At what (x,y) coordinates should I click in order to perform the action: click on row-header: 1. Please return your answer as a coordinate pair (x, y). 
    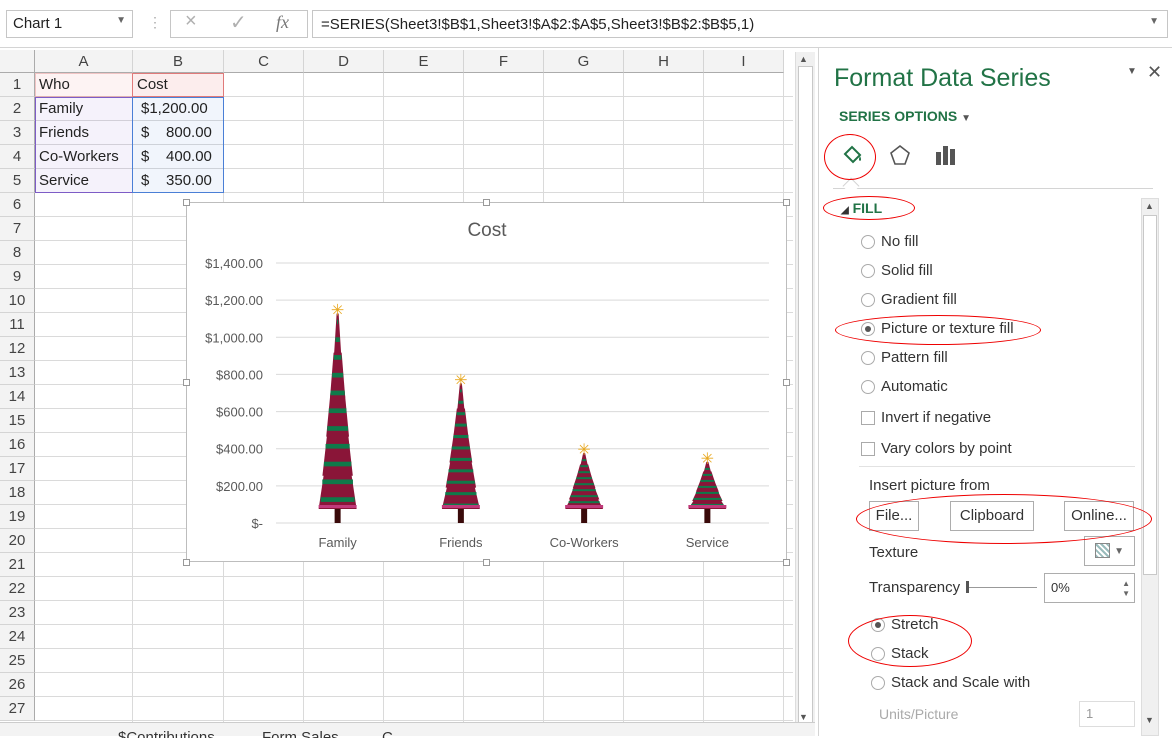
    Looking at the image, I should click on (17, 85).